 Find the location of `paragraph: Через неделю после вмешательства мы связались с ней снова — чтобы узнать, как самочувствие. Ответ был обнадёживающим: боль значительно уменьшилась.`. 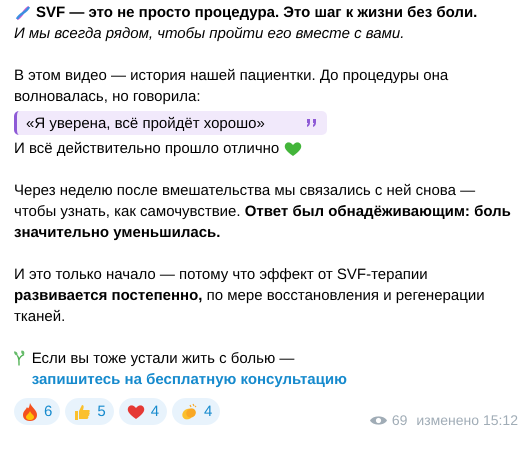

paragraph: Через неделю после вмешательства мы связались с ней снова — чтобы узнать, как самочувствие. Ответ был обнадёживающим: боль значительно уменьшилась. is located at coordinates (263, 212).